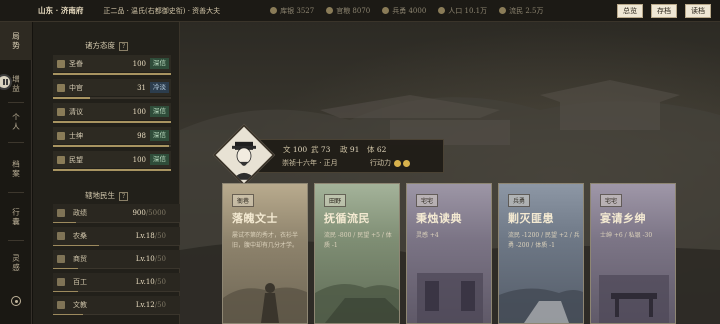  Describe the element at coordinates (449, 253) in the screenshot. I see `action-card-study: 宅宅 秉烛读典 灵感 +4` at that location.